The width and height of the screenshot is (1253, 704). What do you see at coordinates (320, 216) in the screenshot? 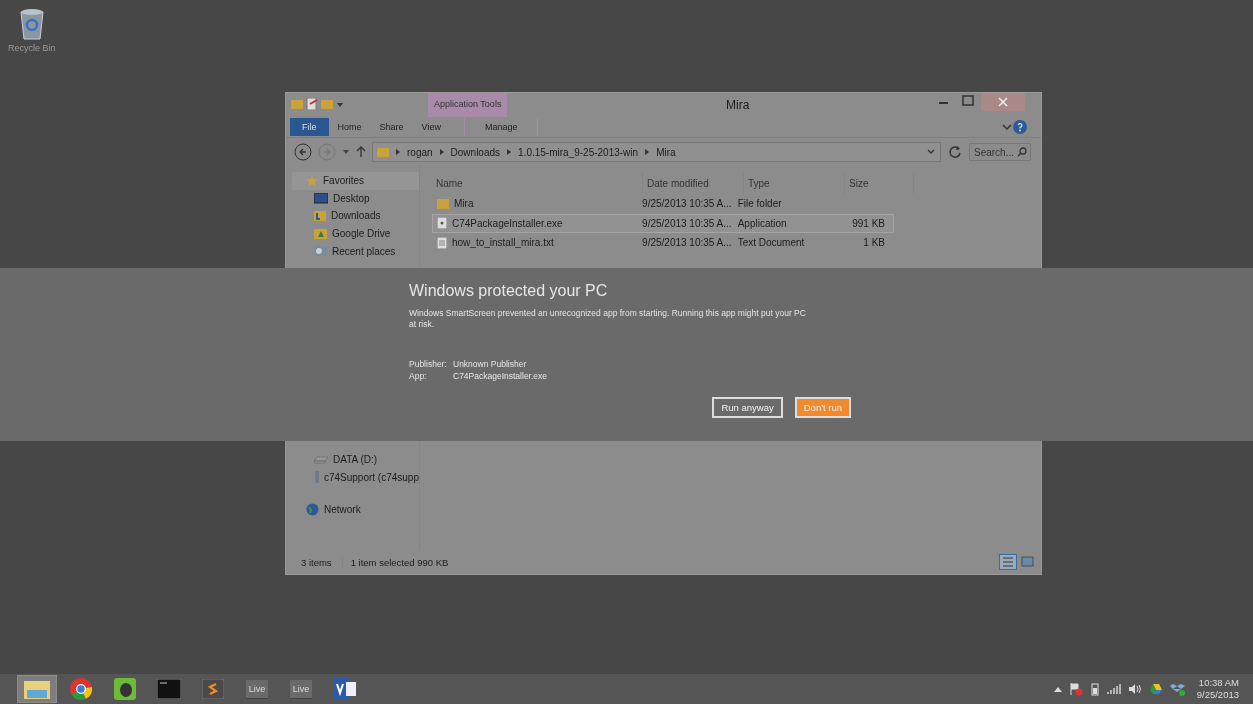
I see `download-folder-icon` at bounding box center [320, 216].